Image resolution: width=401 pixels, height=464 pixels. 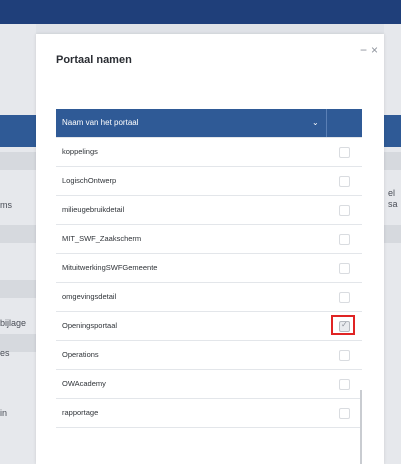 I want to click on table-row: OWAcademy, so click(x=209, y=384).